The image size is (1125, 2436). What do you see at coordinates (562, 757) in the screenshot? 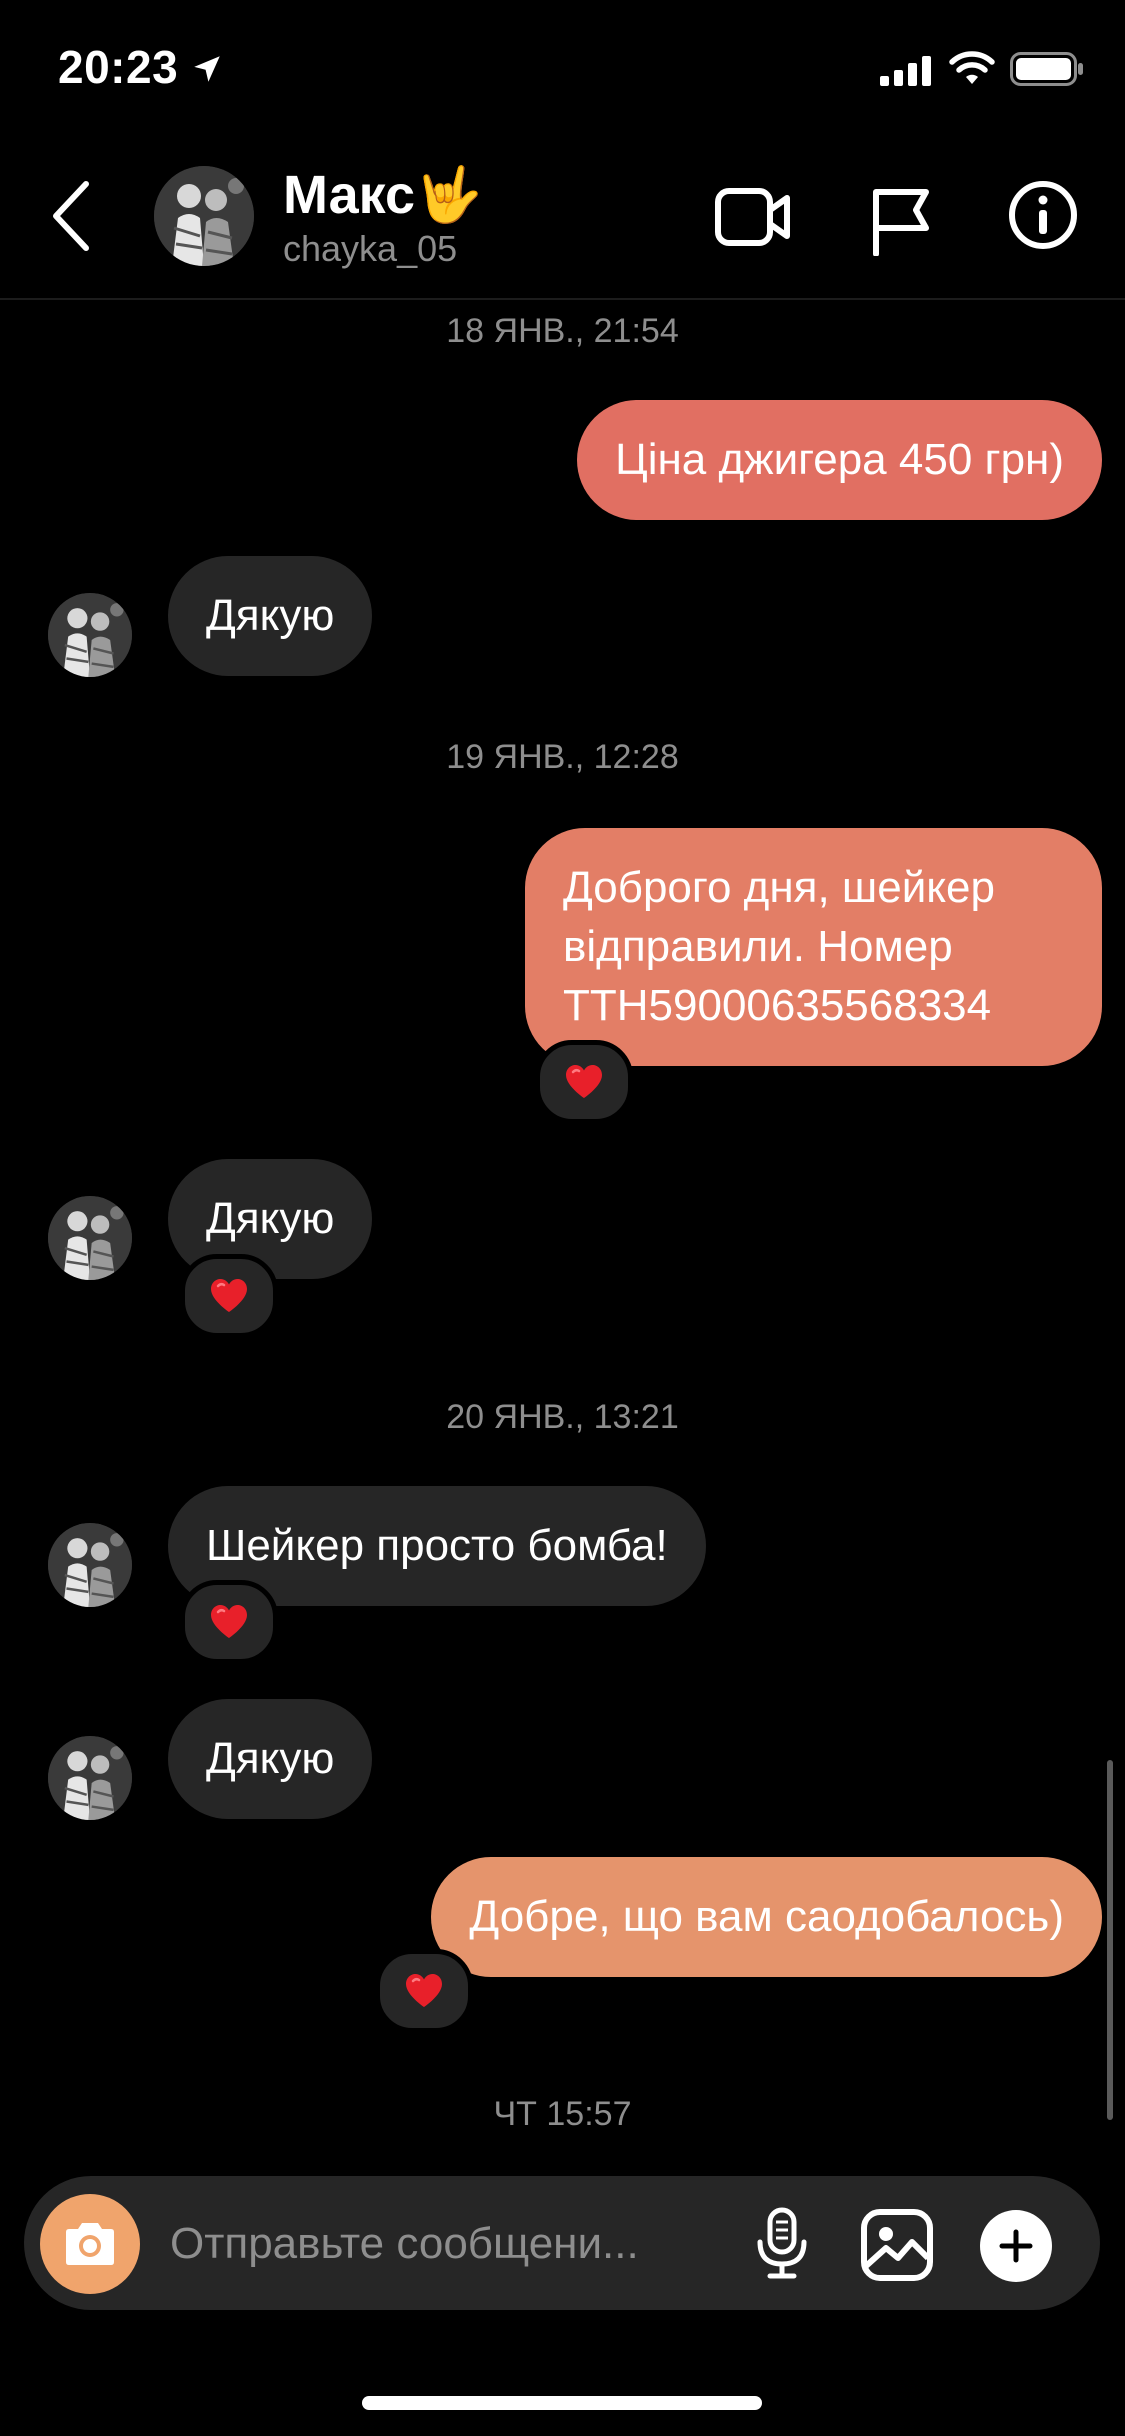
I see `timestamp: 19 ЯНВ., 12:28` at bounding box center [562, 757].